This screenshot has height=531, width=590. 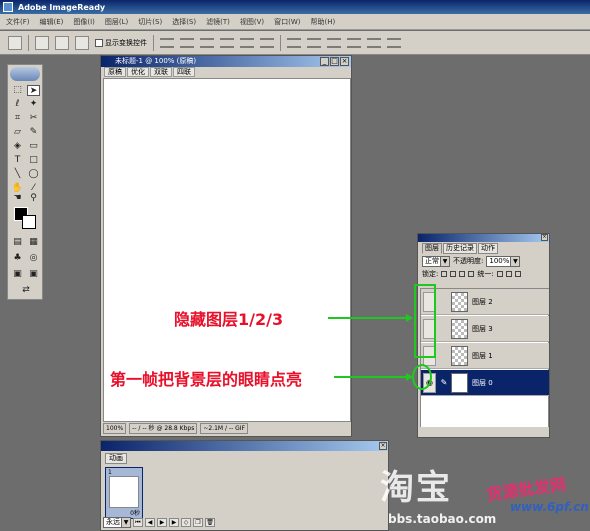 I want to click on maximize-icon: □, so click(x=334, y=61).